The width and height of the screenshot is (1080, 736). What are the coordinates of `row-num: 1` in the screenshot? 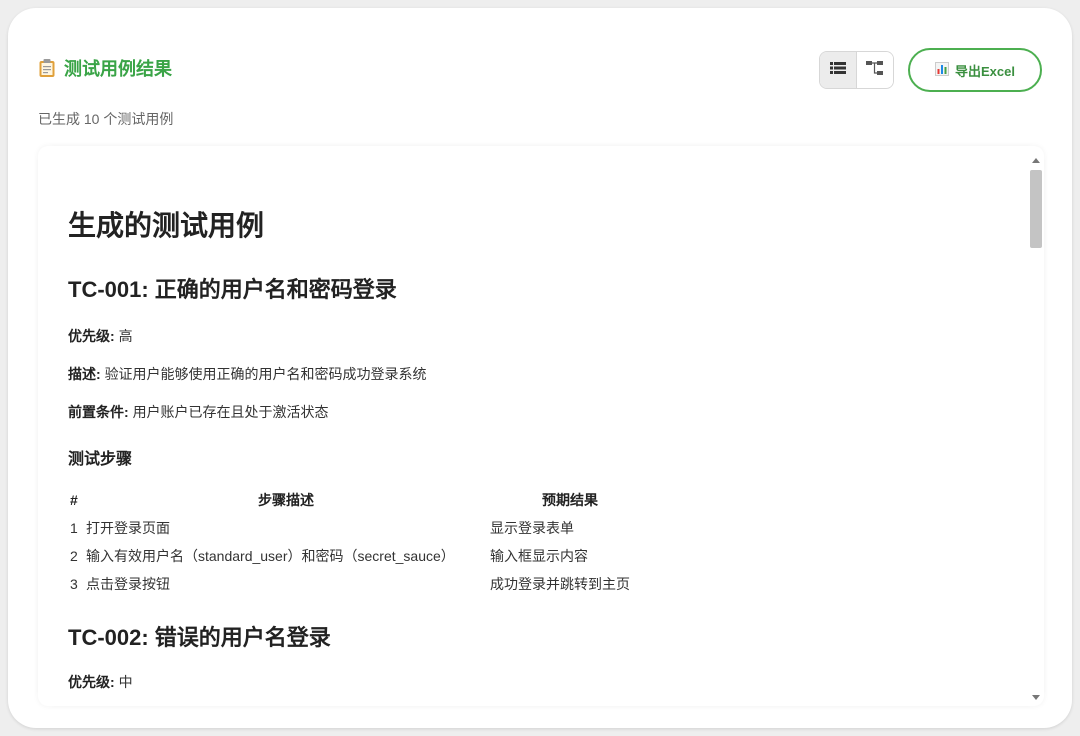 It's located at (74, 528).